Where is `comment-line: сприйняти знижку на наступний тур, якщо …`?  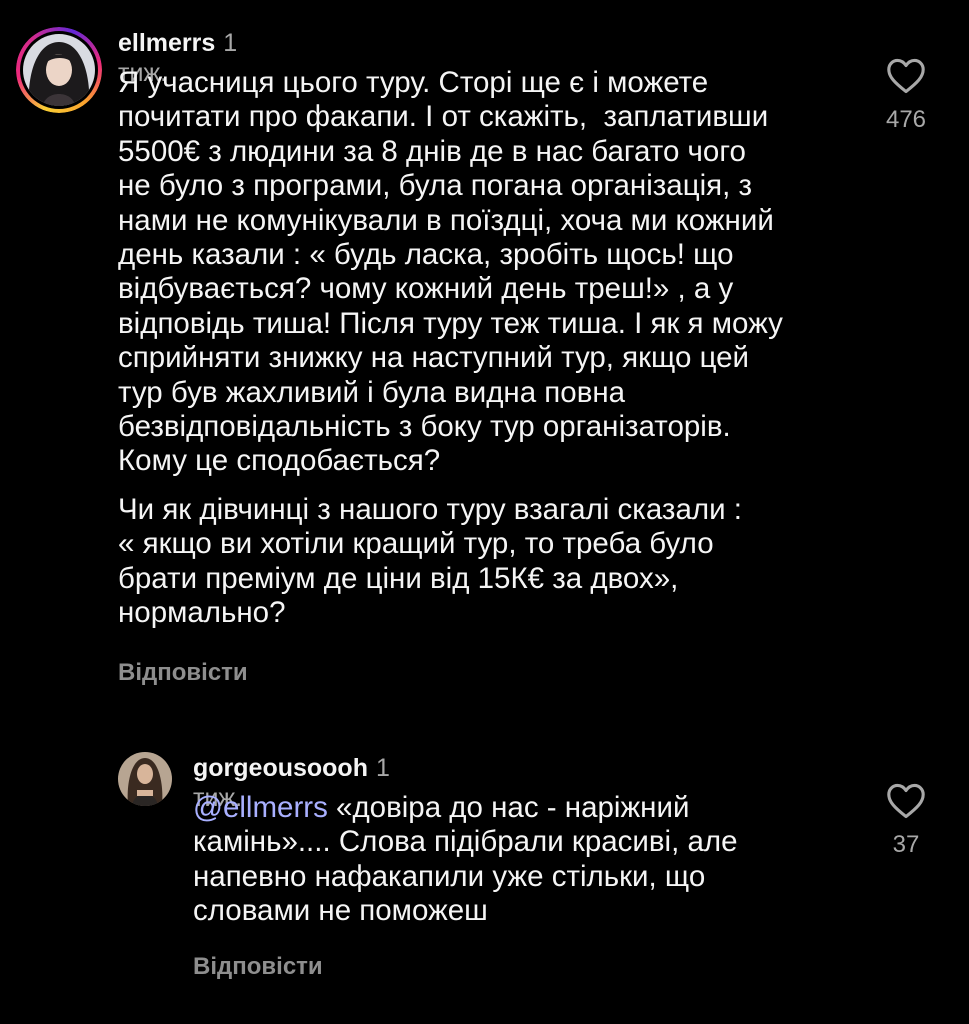
comment-line: сприйняти знижку на наступний тур, якщо … is located at coordinates (434, 358).